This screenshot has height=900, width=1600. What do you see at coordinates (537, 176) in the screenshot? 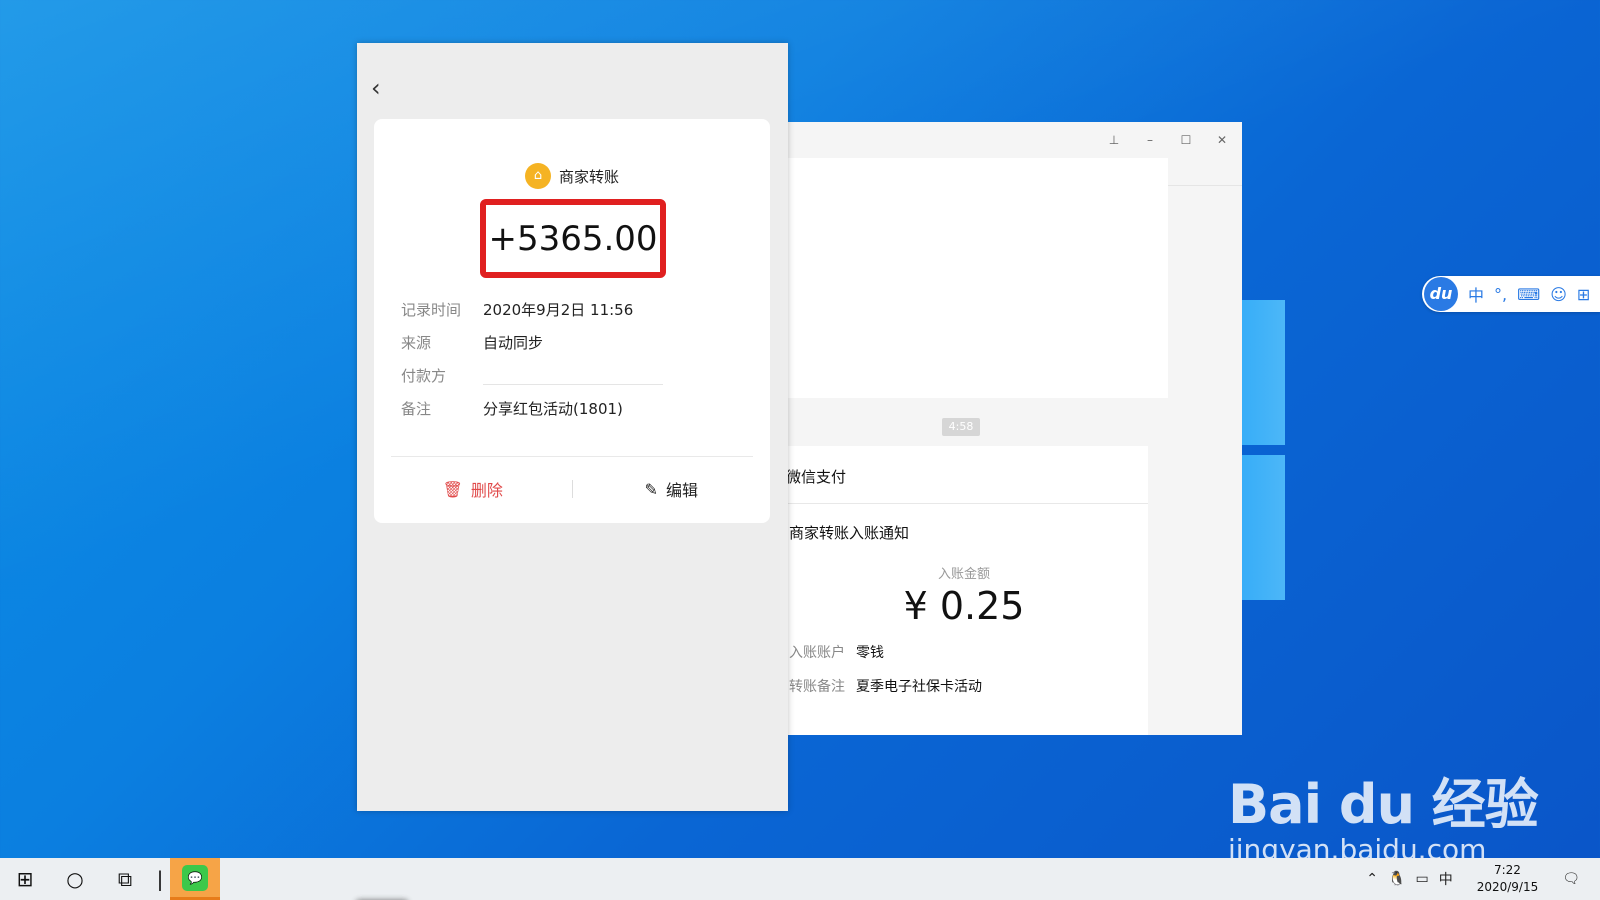
I see `shop-icon: ⌂` at bounding box center [537, 176].